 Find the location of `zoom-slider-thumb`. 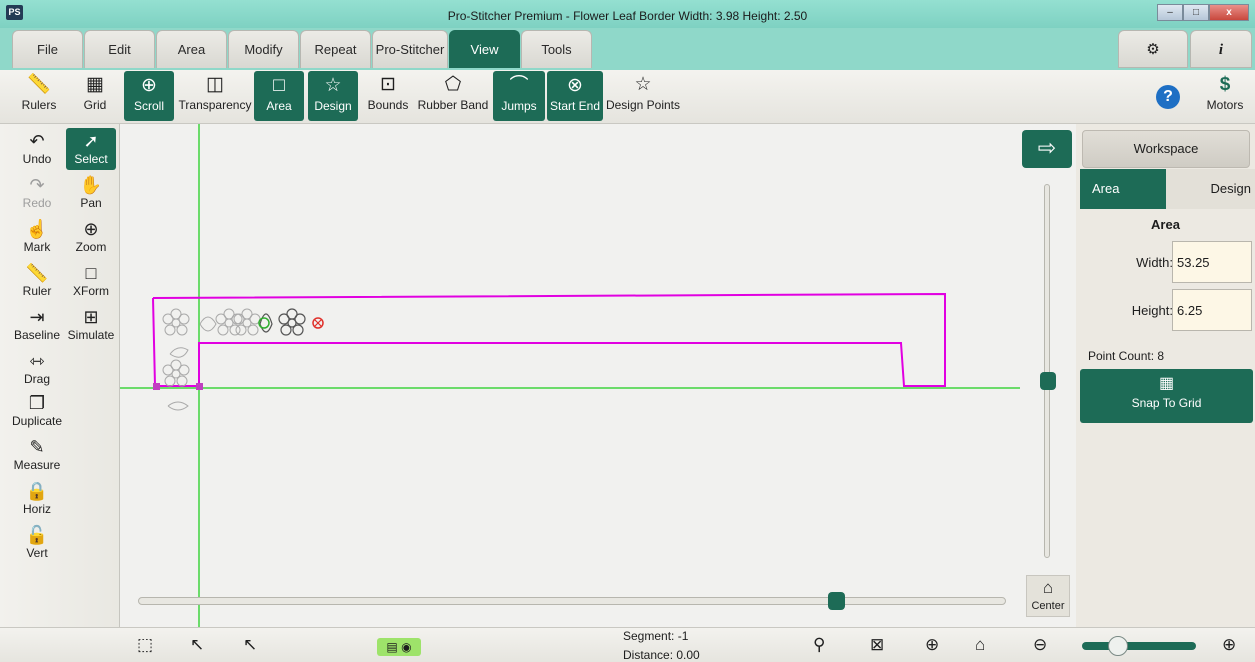

zoom-slider-thumb is located at coordinates (1118, 646).